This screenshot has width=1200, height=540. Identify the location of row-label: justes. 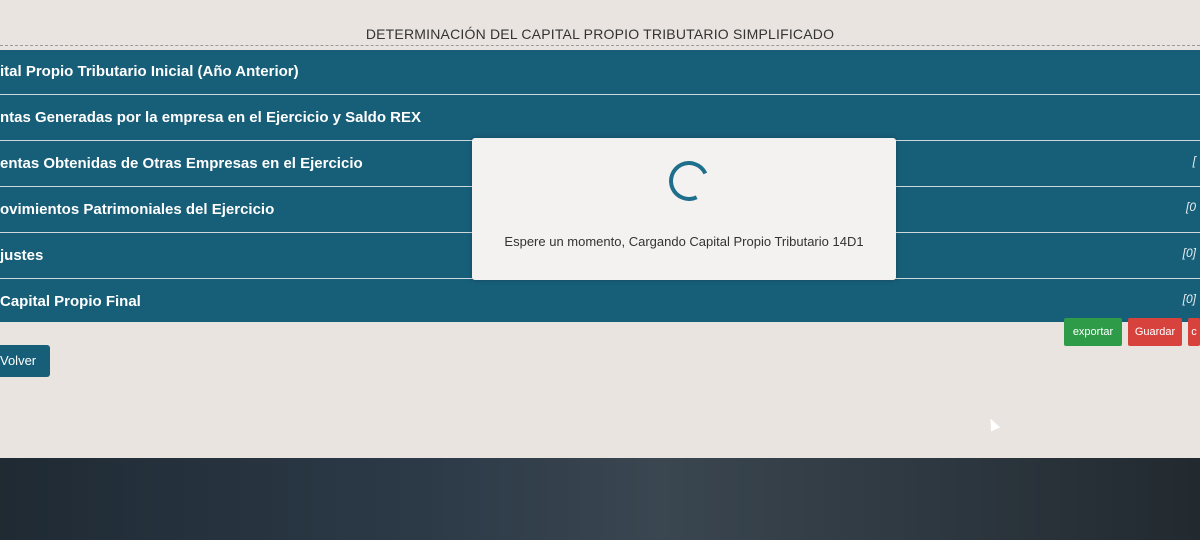
(22, 255).